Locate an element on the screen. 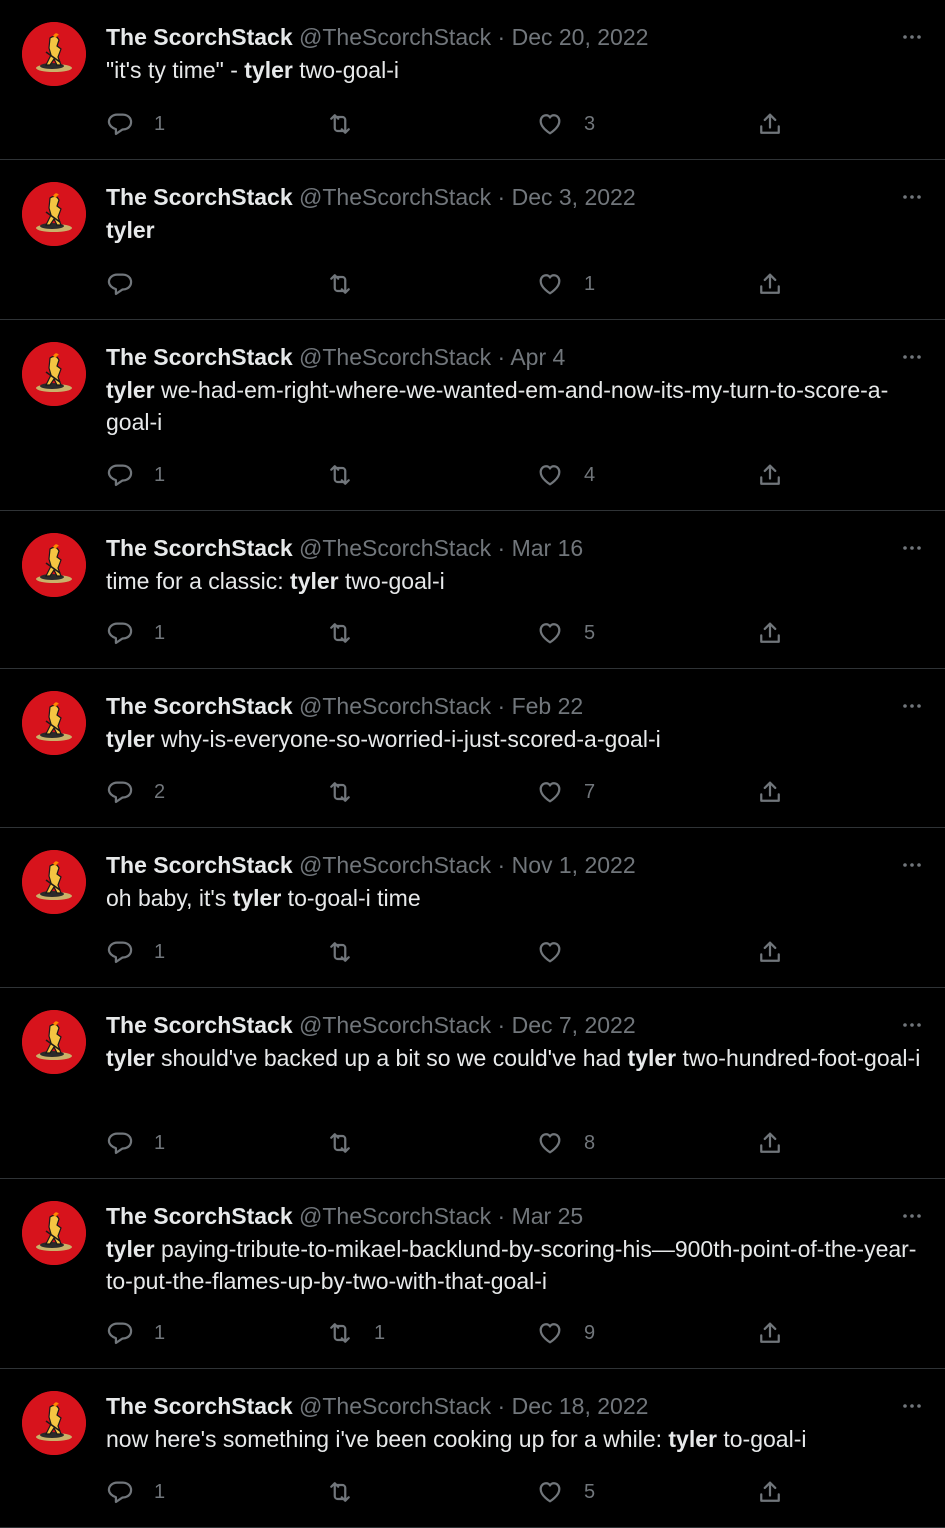 This screenshot has height=1528, width=945. heart-icon is located at coordinates (550, 1492).